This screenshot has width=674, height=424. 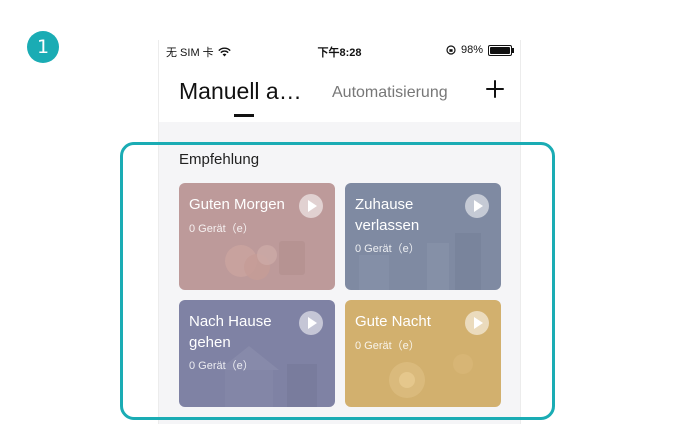 I want to click on status-bar: 无 SIM 卡 下午8:28 98%, so click(x=339, y=51).